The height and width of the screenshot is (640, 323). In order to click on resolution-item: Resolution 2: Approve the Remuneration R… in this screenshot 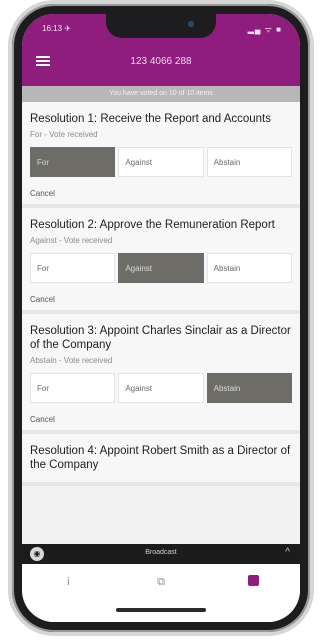, I will do `click(161, 261)`.